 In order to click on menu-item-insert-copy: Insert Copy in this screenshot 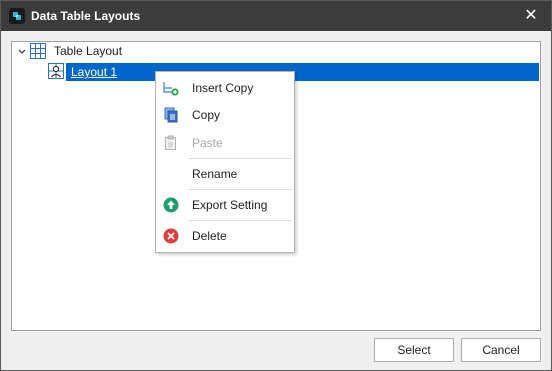, I will do `click(225, 88)`.